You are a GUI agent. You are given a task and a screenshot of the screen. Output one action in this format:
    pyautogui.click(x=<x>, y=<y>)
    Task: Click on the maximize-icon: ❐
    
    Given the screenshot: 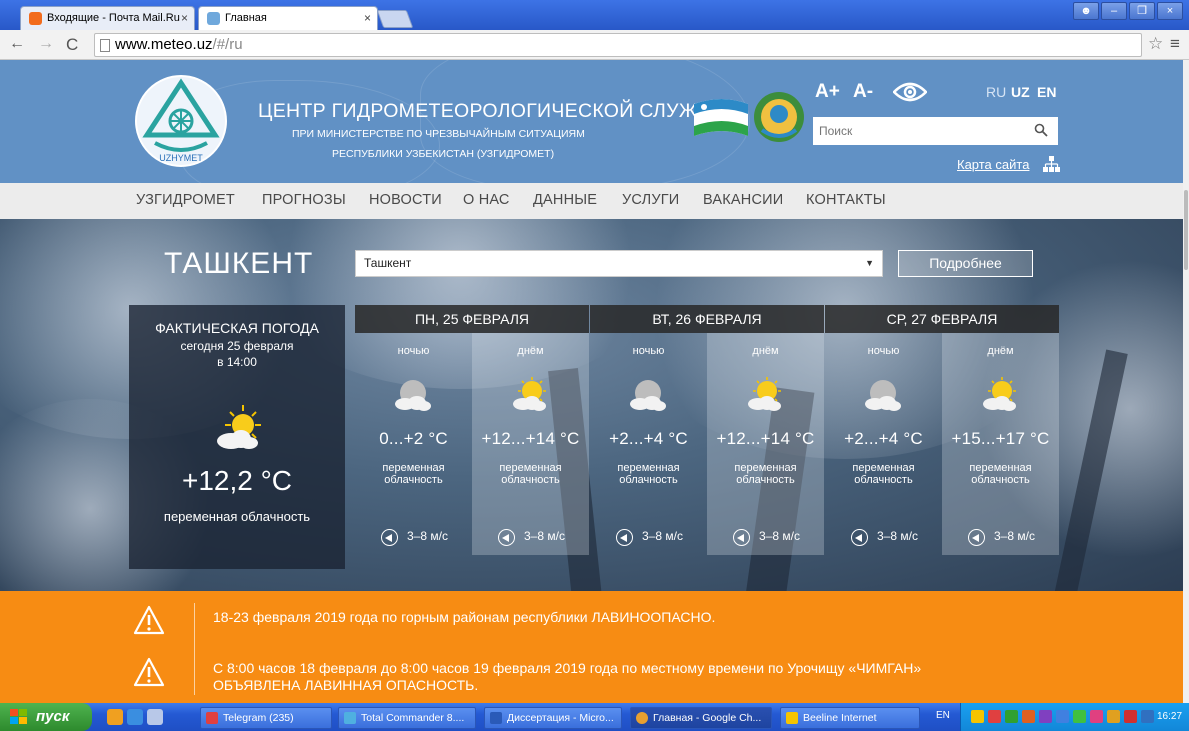 What is the action you would take?
    pyautogui.click(x=1142, y=11)
    